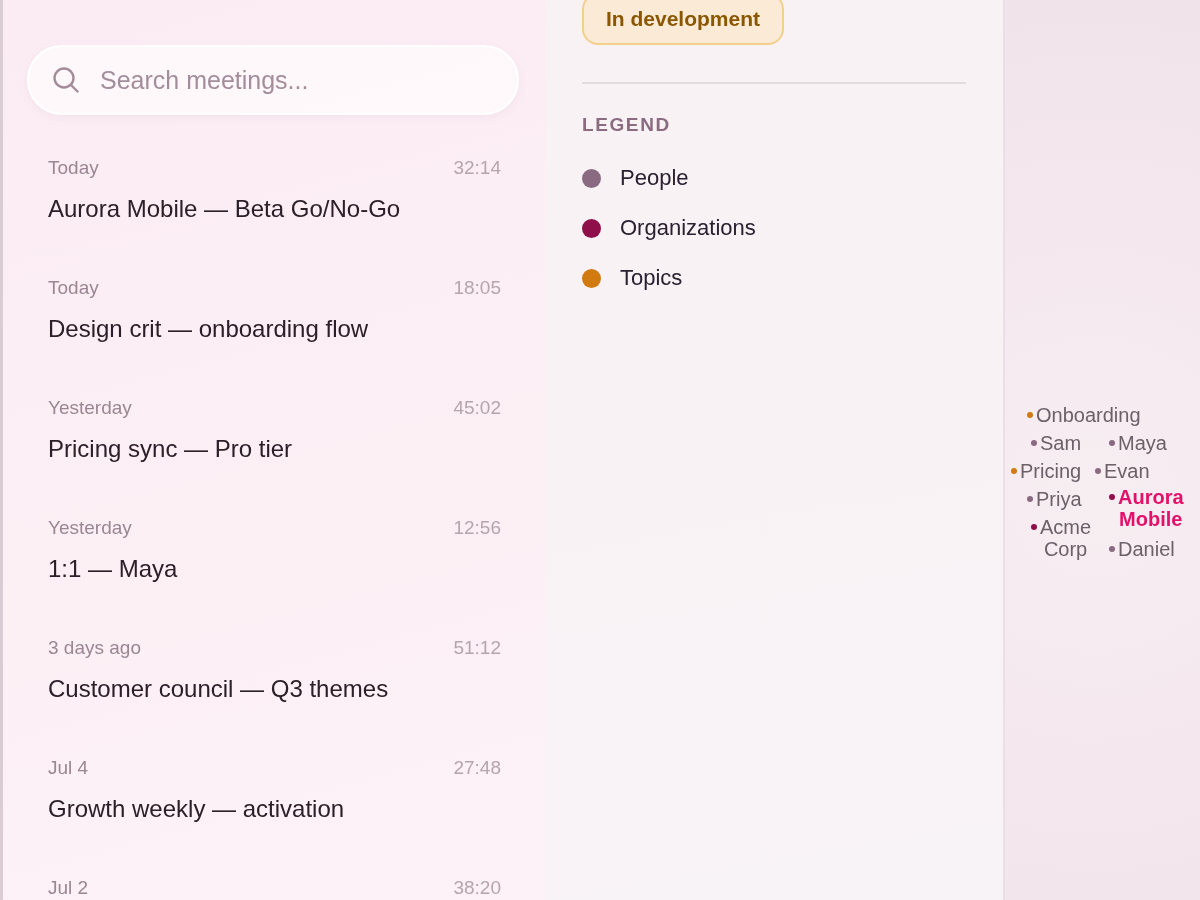 This screenshot has height=900, width=1200. Describe the element at coordinates (274, 569) in the screenshot. I see `meeting-title: 1:1 — Maya` at that location.